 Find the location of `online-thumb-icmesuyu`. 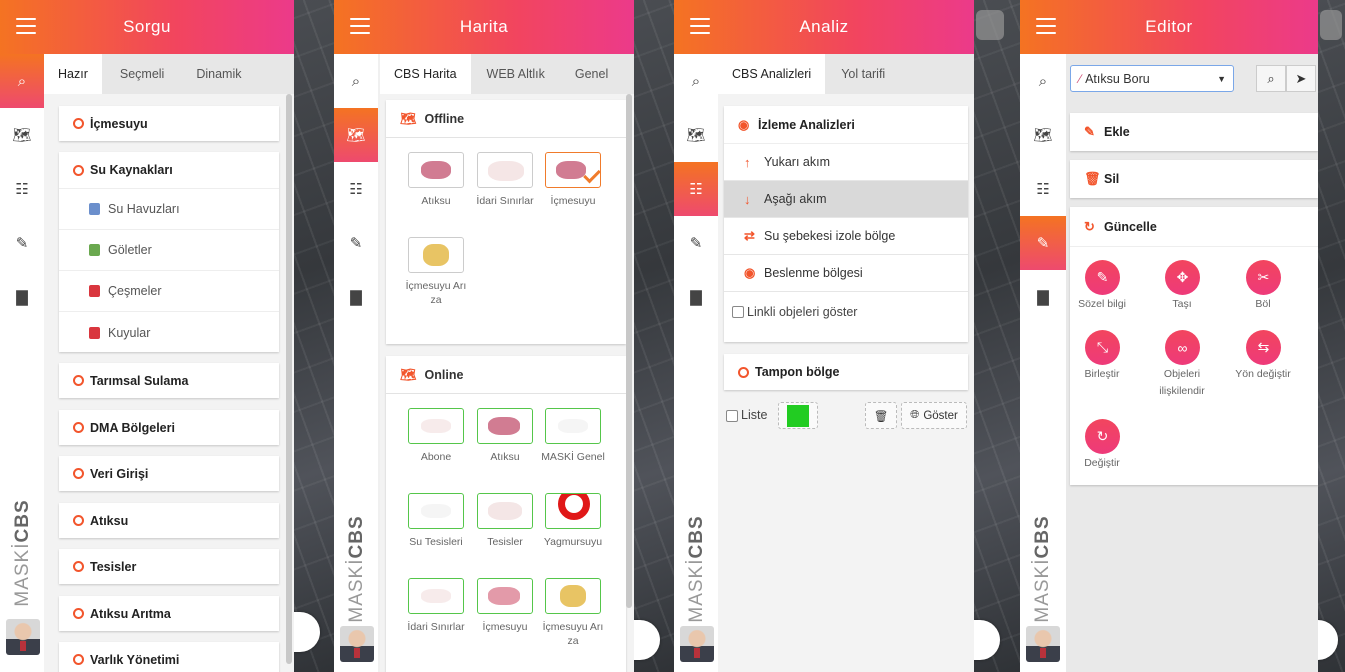

online-thumb-icmesuyu is located at coordinates (505, 596).